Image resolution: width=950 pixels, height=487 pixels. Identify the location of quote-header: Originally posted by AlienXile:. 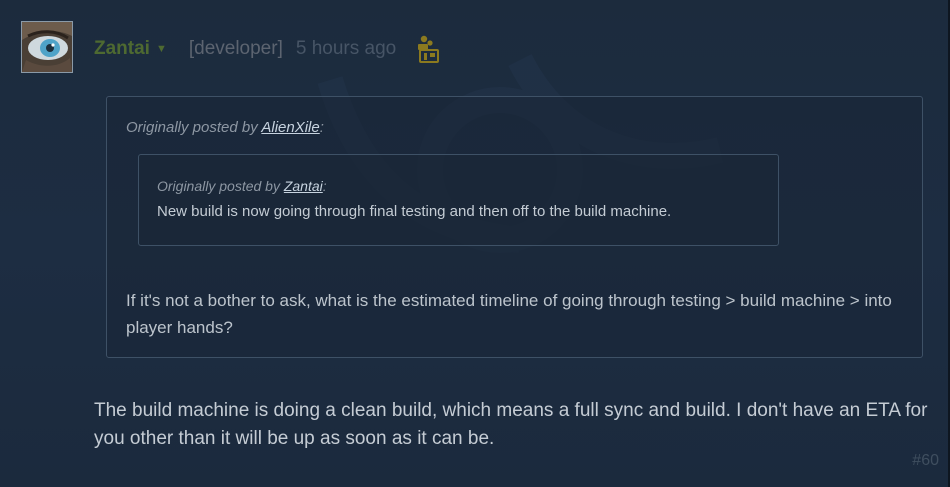
(225, 127).